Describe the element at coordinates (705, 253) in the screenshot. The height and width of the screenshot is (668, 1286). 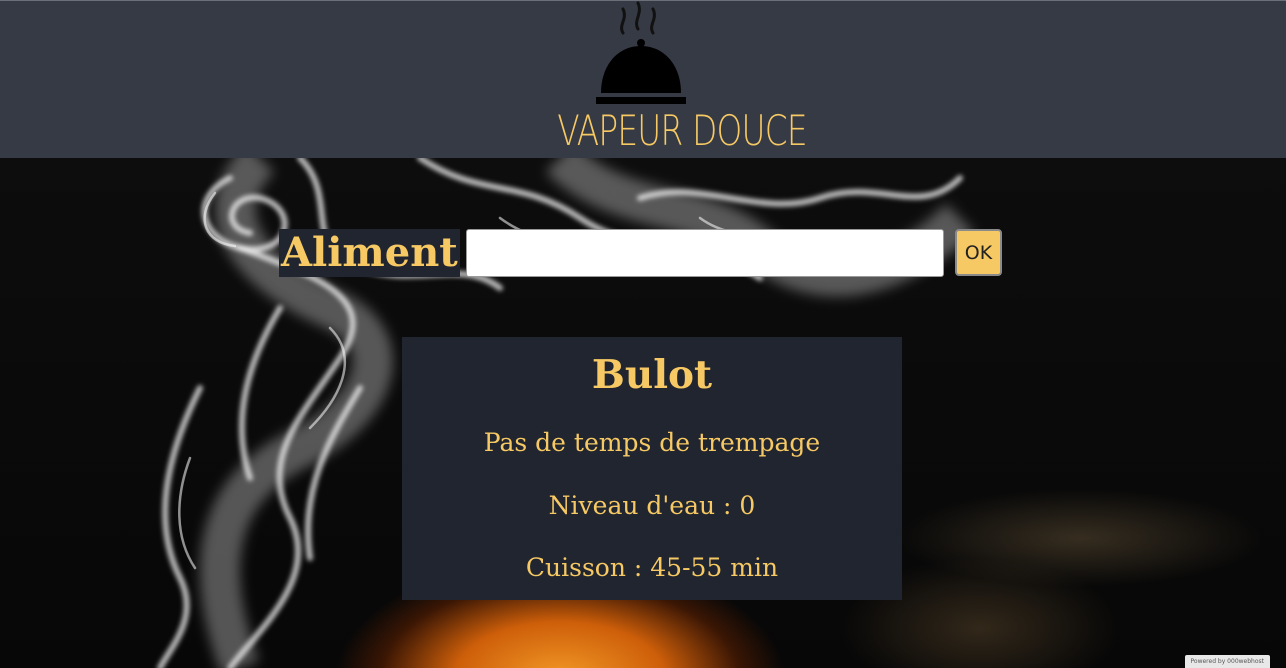
I see `aliment-input` at that location.